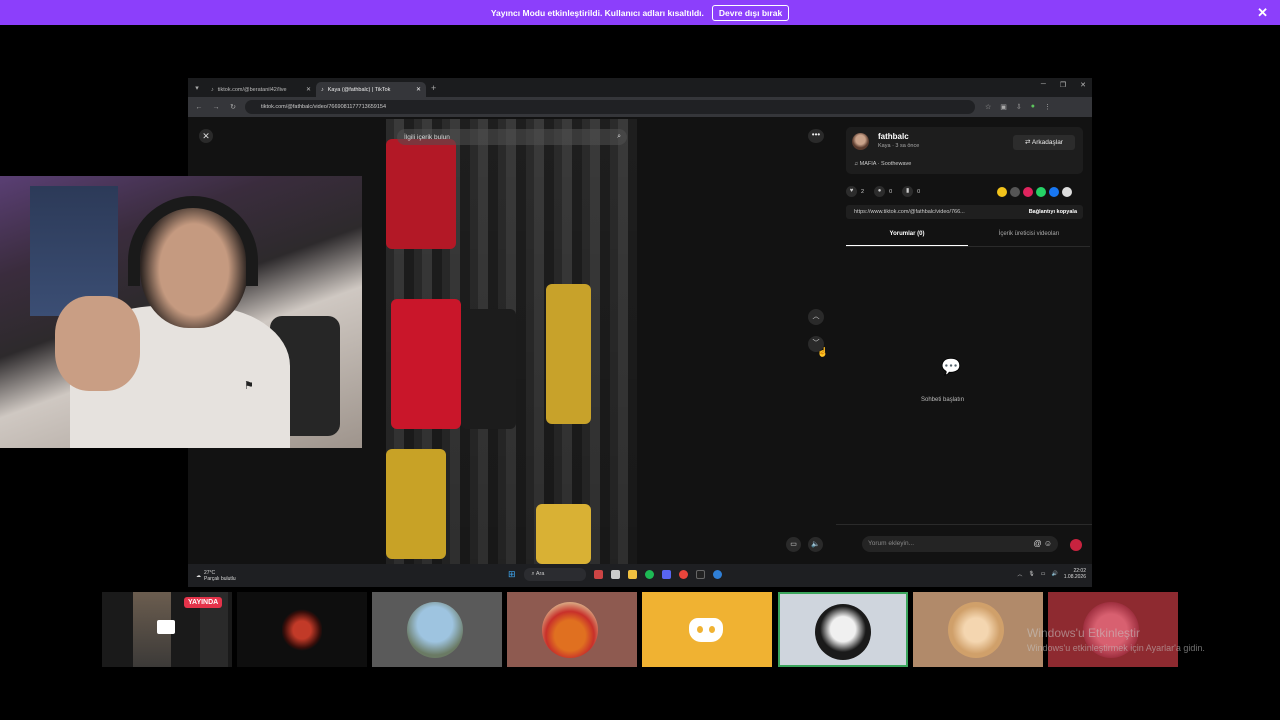 This screenshot has height=720, width=1280. I want to click on save-button: ▮ 0, so click(911, 191).